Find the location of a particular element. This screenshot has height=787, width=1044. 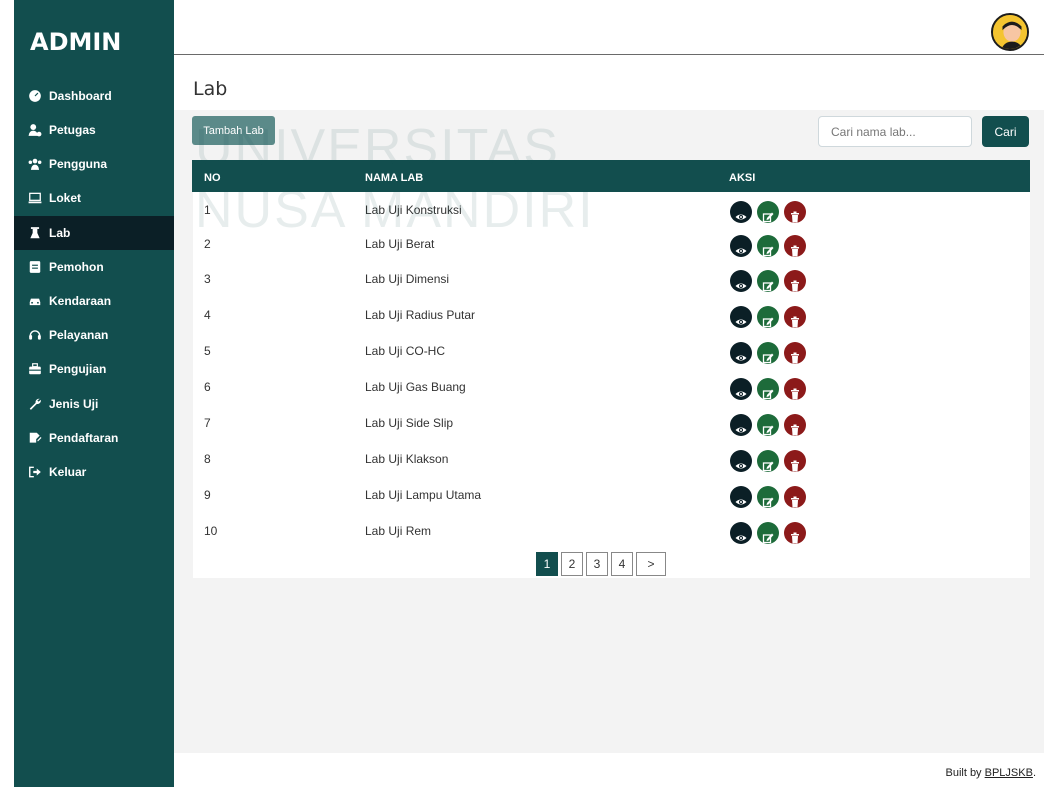

sidebar-item-label: Lab is located at coordinates (60, 233).